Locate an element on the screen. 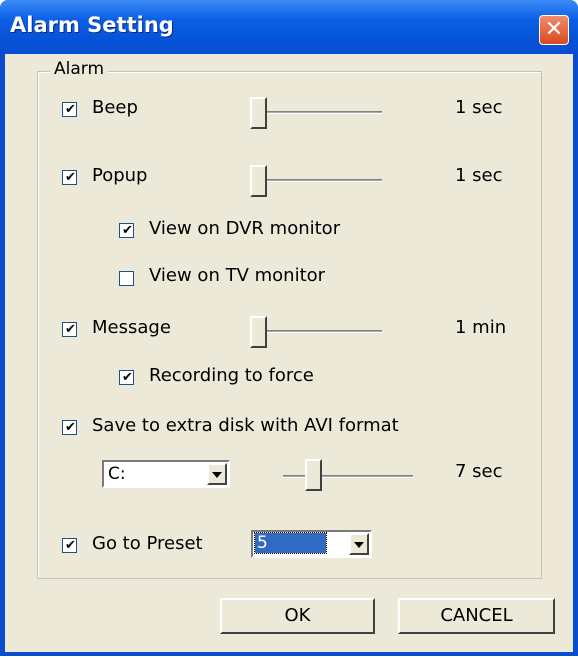 This screenshot has height=660, width=578. recording-label: Recording to force is located at coordinates (231, 375).